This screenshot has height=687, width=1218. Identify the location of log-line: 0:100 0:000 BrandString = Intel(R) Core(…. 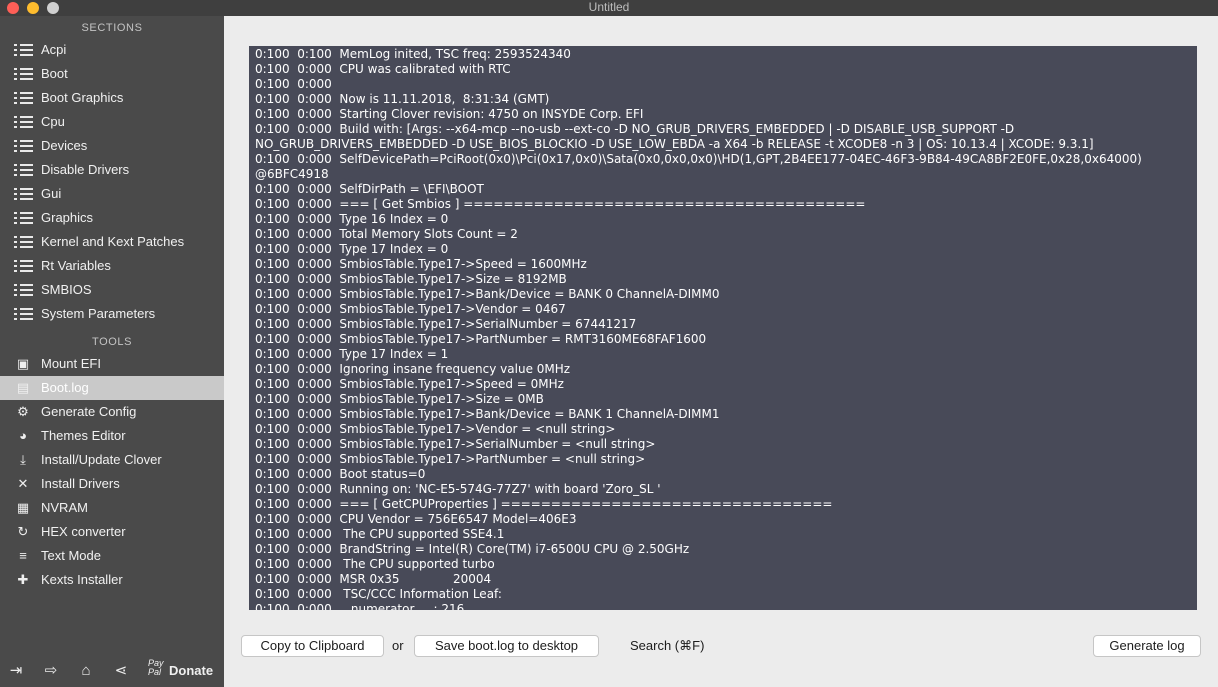
(472, 549).